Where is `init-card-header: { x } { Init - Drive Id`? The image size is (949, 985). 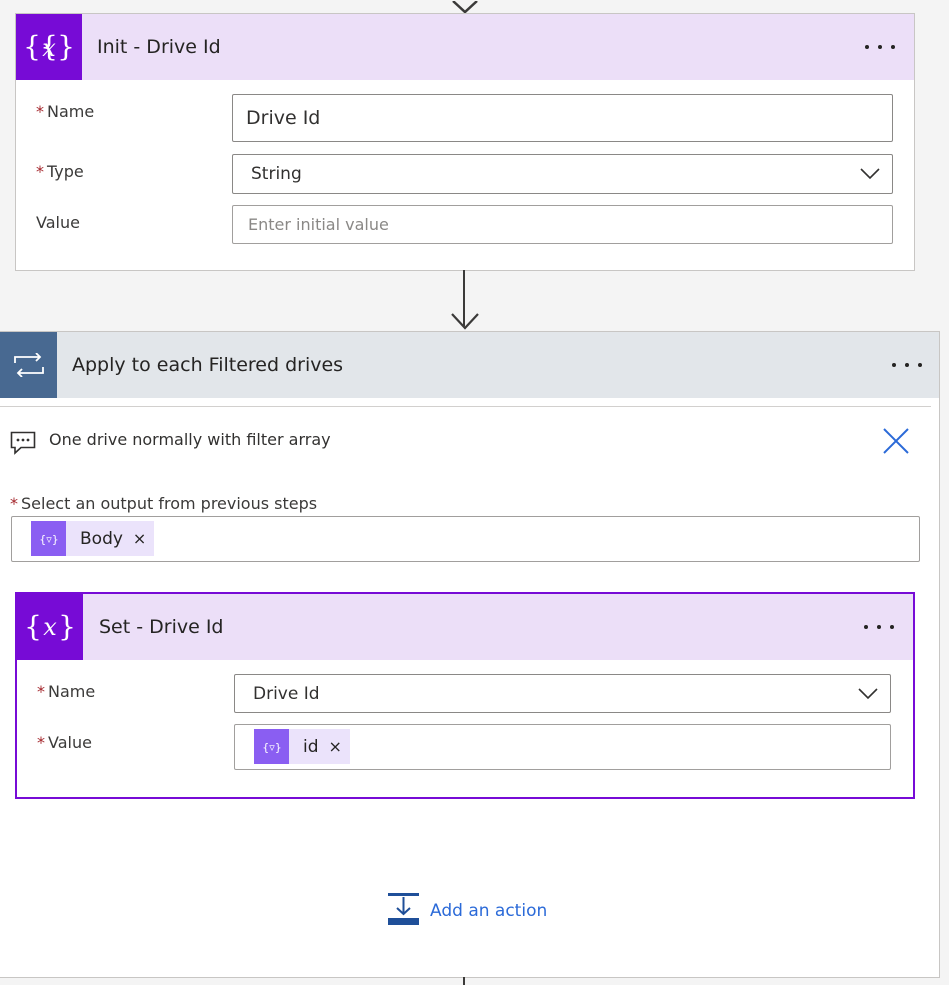 init-card-header: { x } { Init - Drive Id is located at coordinates (465, 47).